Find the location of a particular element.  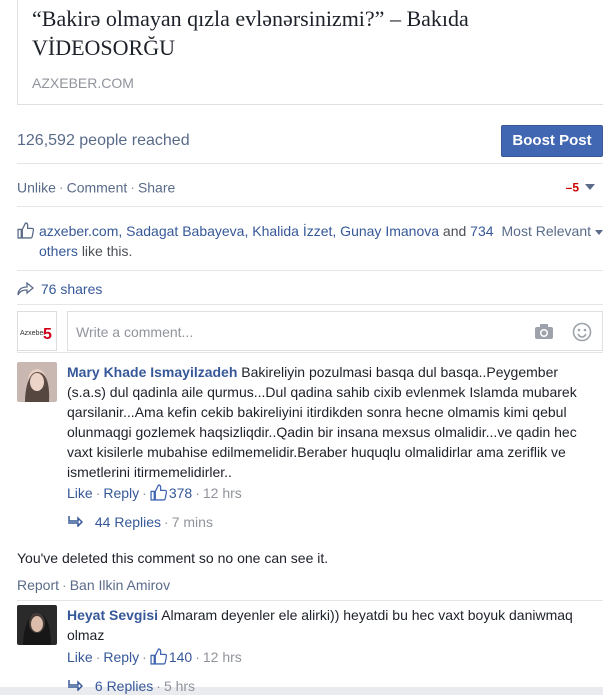

boost-post-button: Boost Post is located at coordinates (552, 141).